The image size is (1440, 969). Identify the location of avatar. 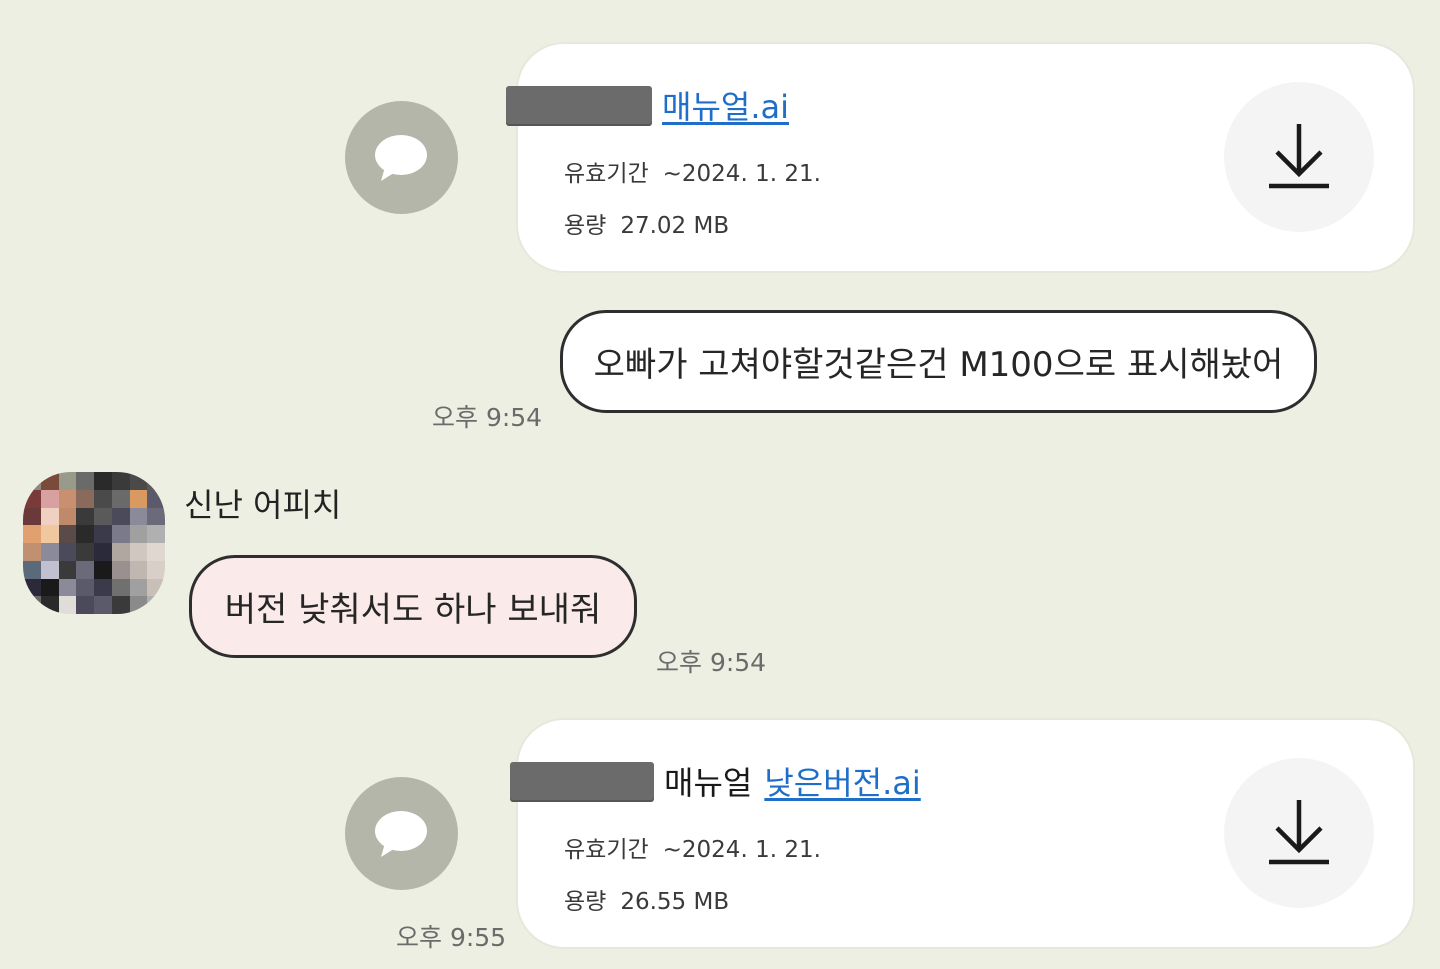
(94, 543).